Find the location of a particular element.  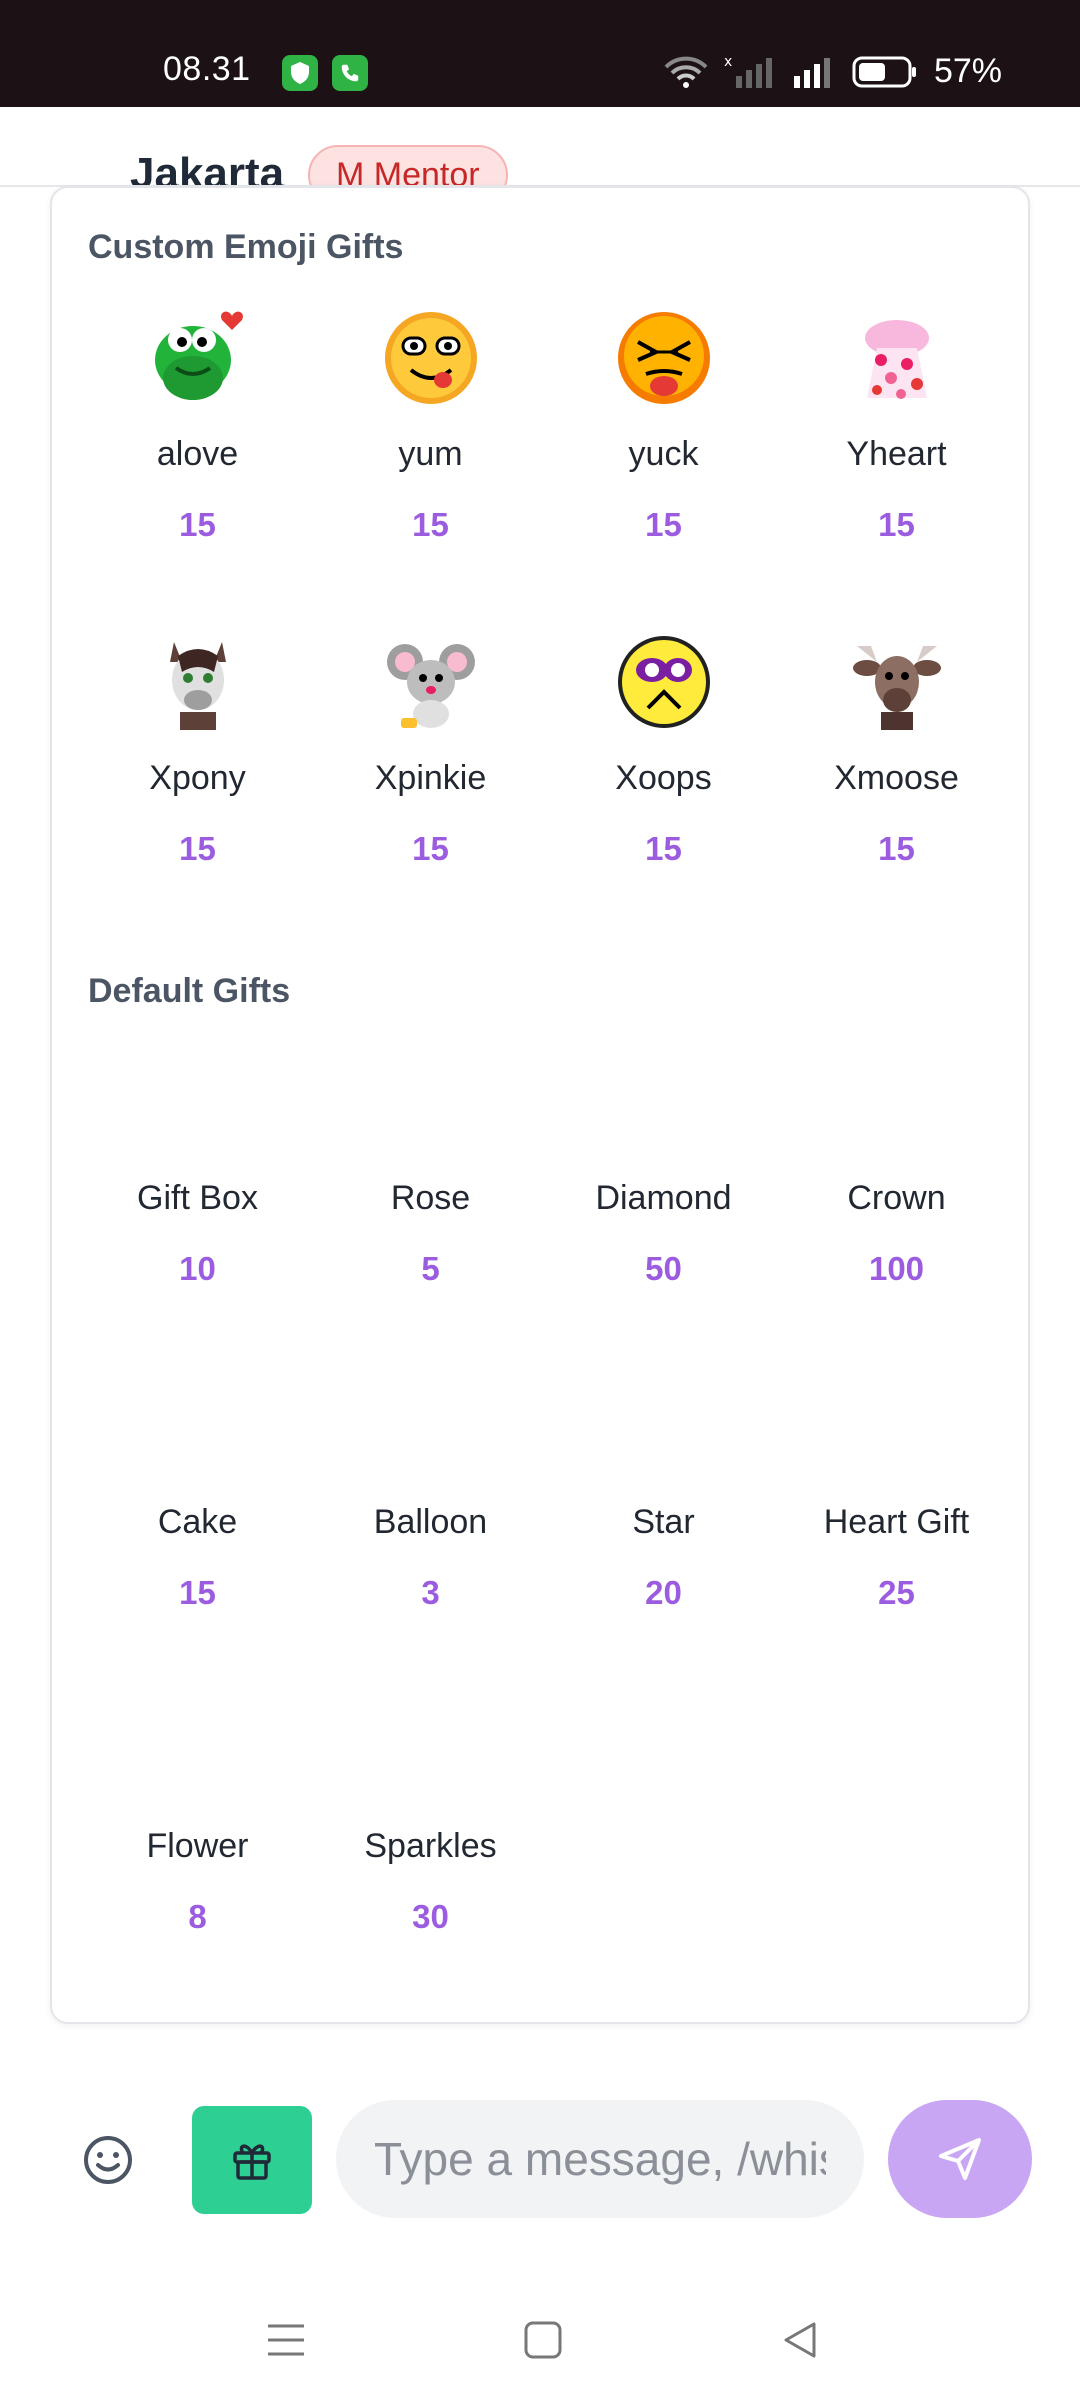

battery-percent: 57% is located at coordinates (967, 71).